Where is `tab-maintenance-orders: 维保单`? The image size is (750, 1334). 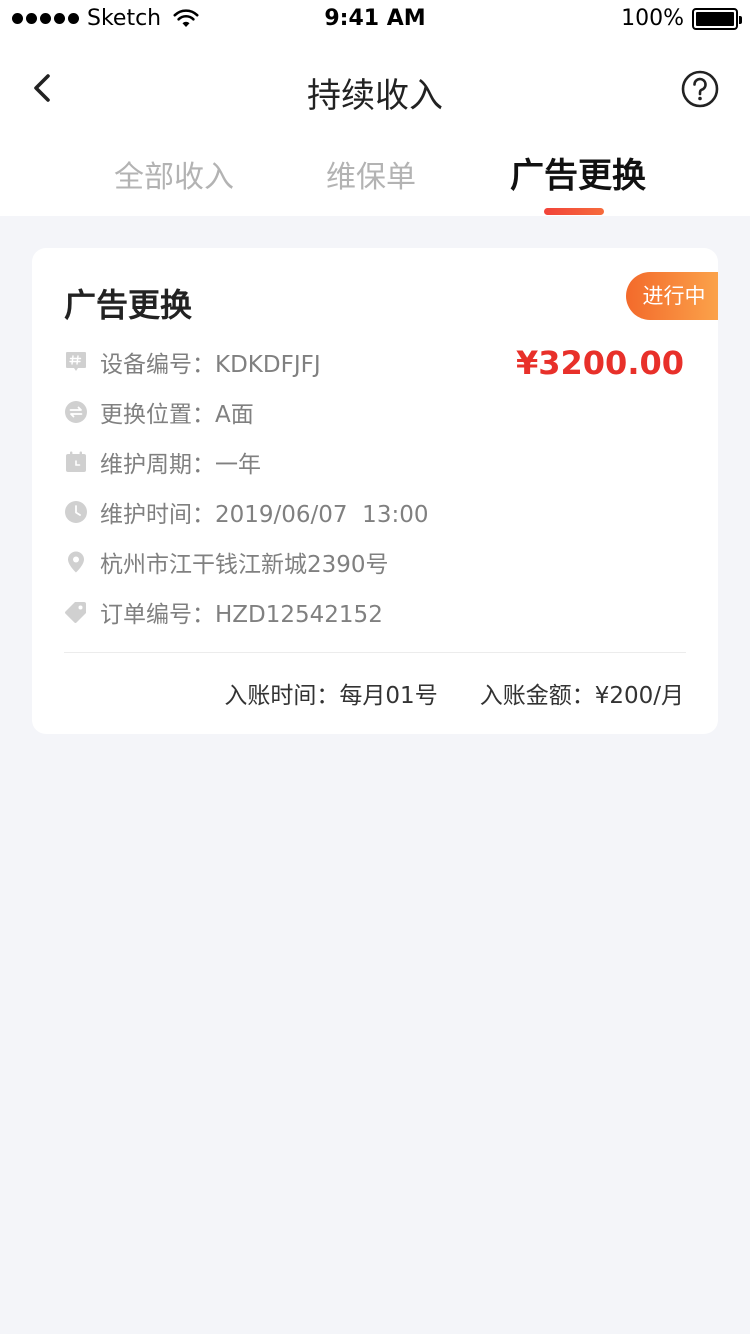
tab-maintenance-orders: 维保单 is located at coordinates (371, 174).